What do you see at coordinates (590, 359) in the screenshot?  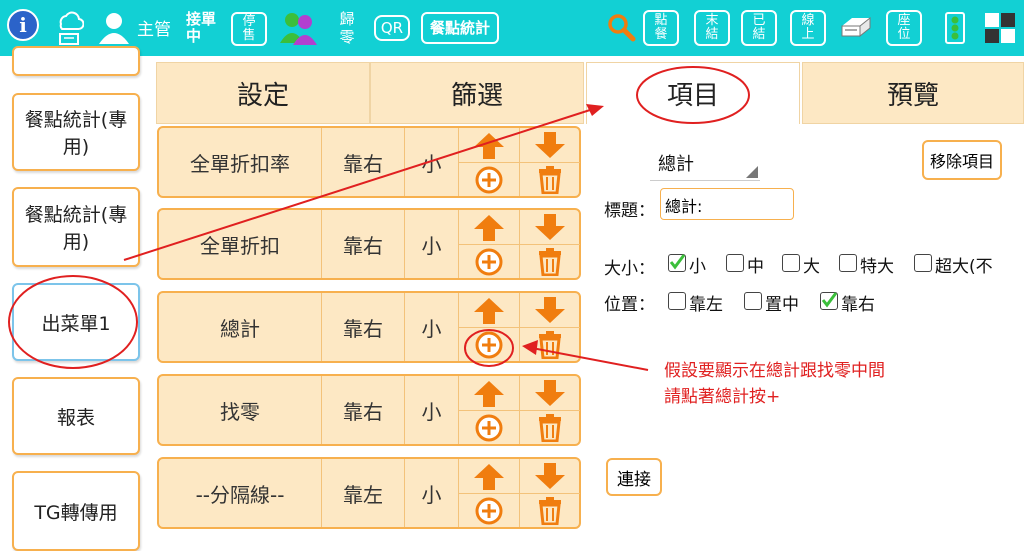 I see `arrow-to-plus` at bounding box center [590, 359].